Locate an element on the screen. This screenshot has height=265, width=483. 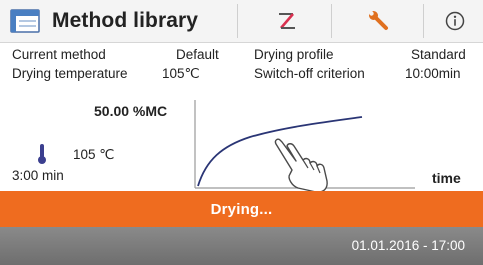
current-method-value: Default is located at coordinates (197, 54).